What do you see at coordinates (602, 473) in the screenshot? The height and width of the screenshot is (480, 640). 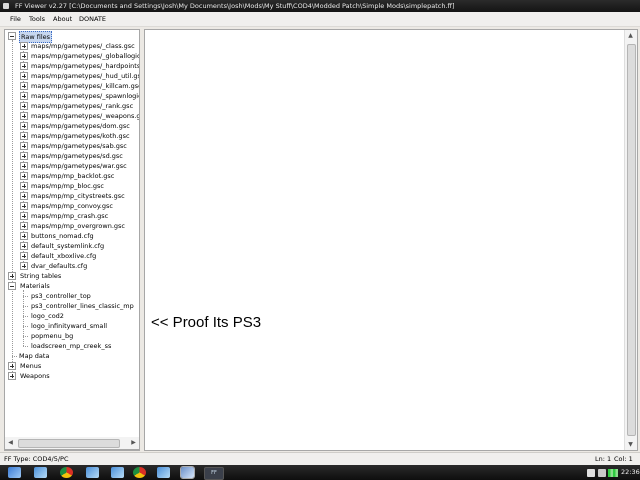 I see `volume-icon` at bounding box center [602, 473].